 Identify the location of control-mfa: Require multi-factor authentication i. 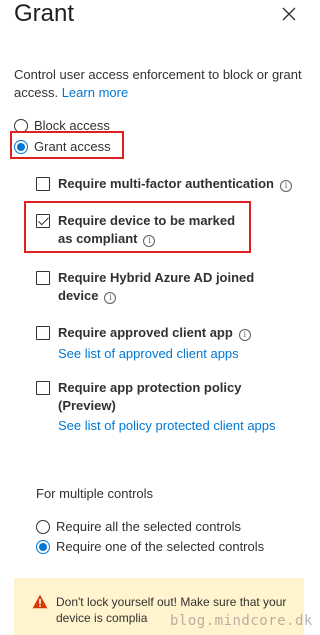
(167, 184).